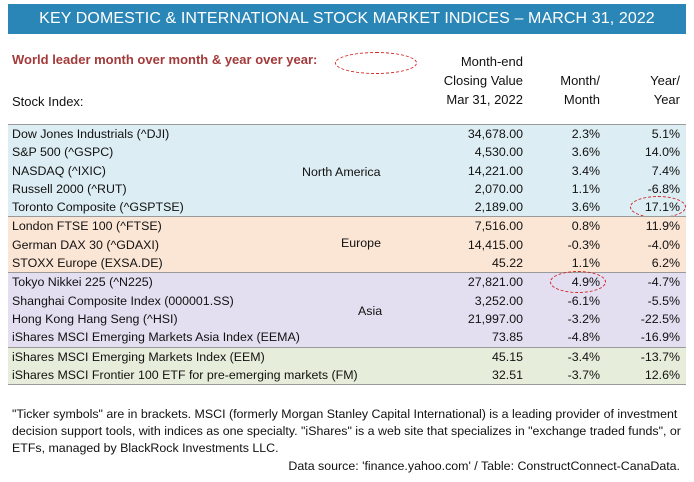 The image size is (694, 482). Describe the element at coordinates (370, 310) in the screenshot. I see `region-label: Asia` at that location.